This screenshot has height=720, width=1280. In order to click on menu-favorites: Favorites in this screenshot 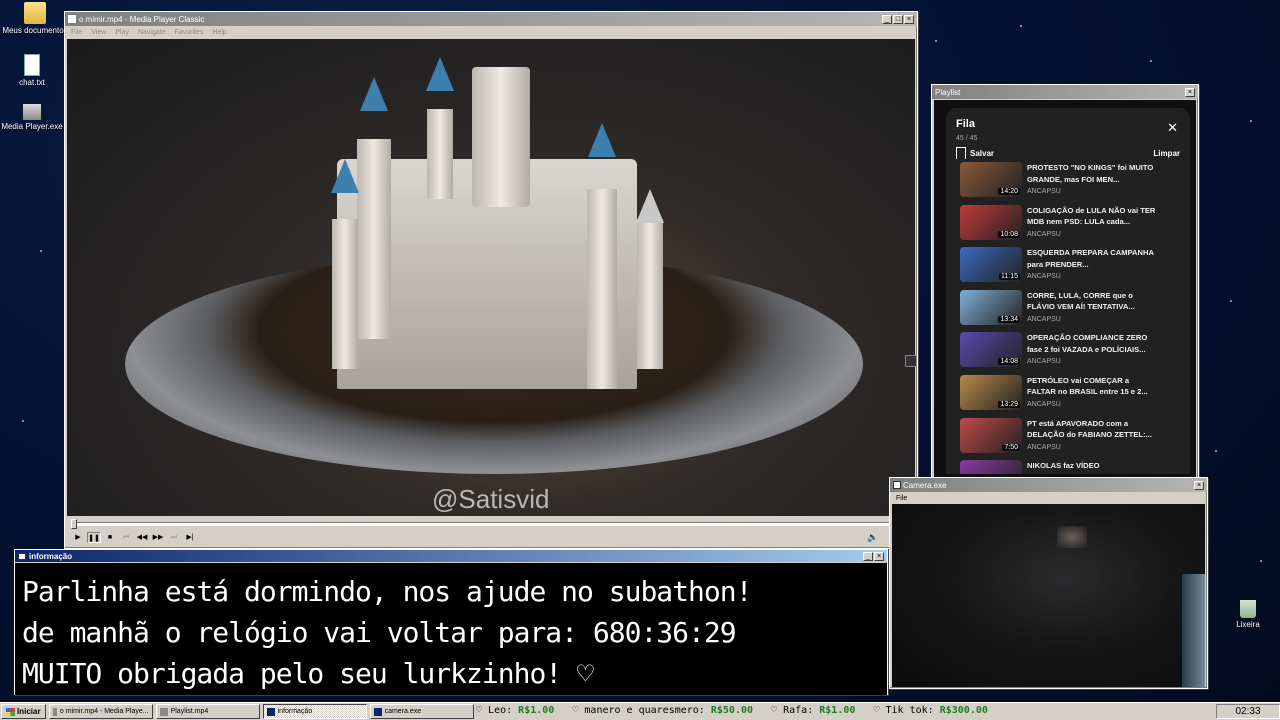, I will do `click(189, 32)`.